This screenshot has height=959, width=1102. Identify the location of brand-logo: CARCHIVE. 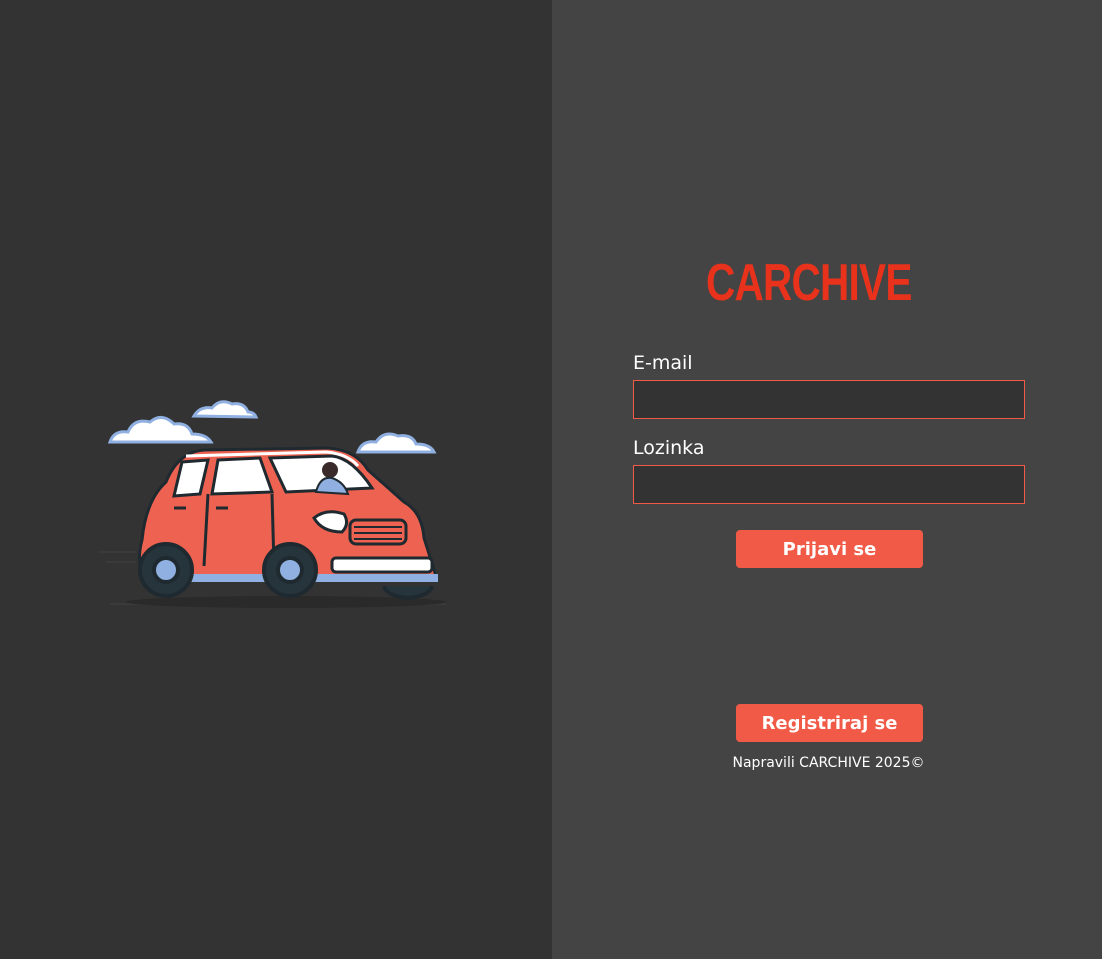
(832, 282).